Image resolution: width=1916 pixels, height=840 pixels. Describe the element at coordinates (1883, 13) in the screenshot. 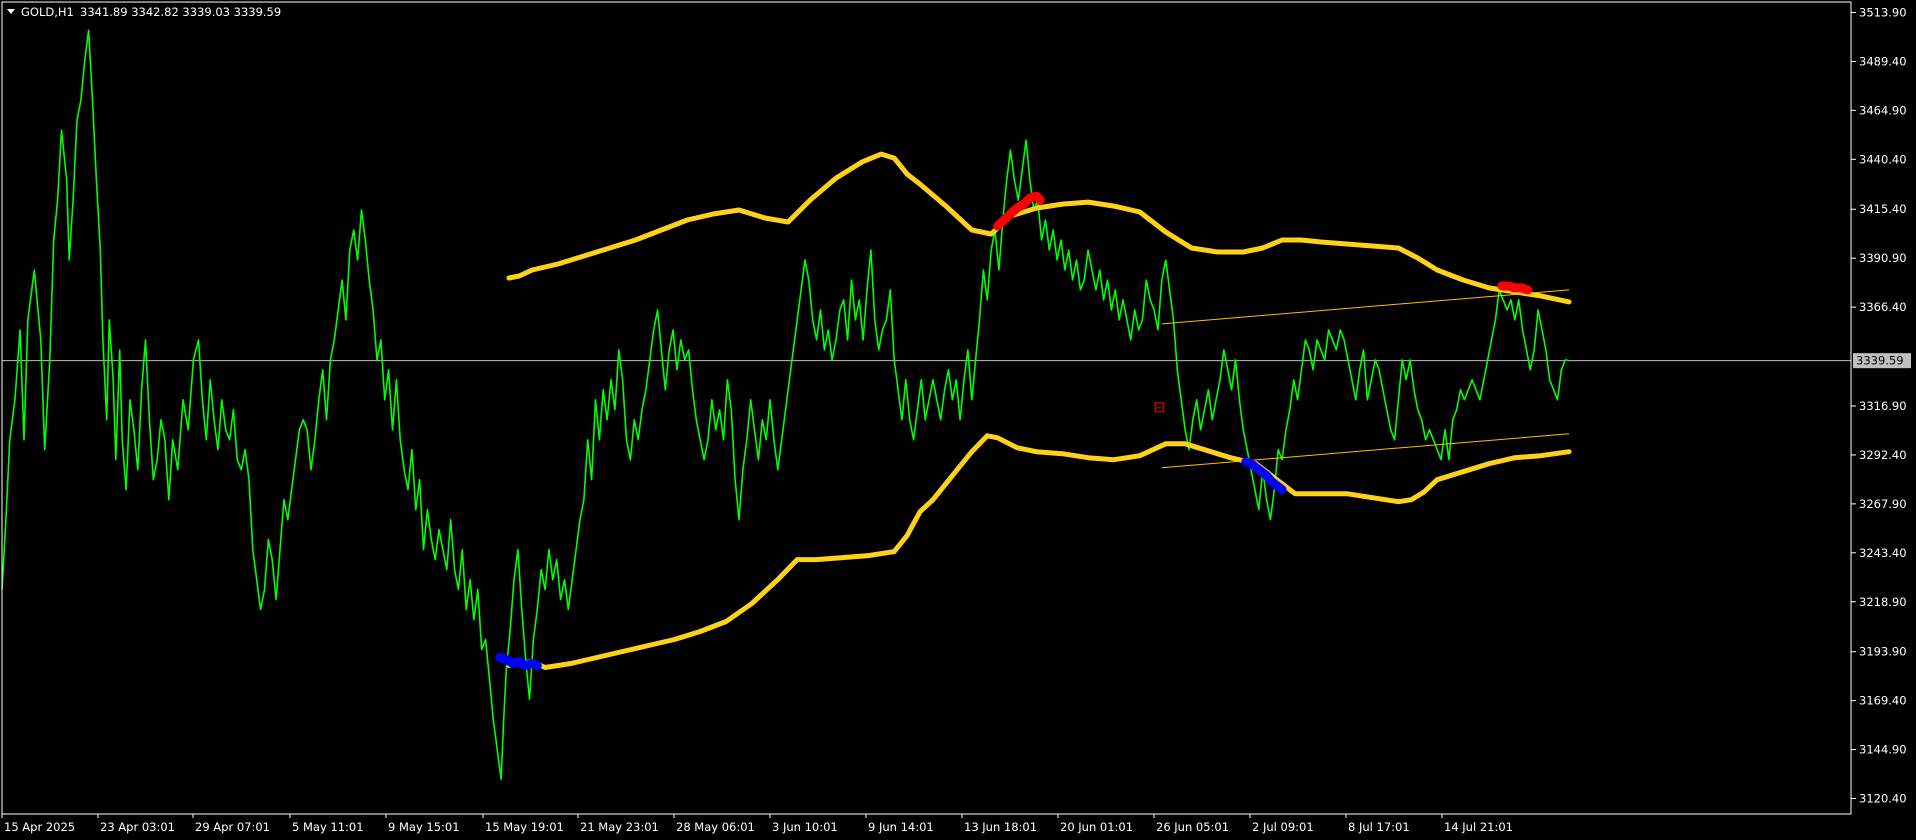

I see `y-tick-label: 3513.90` at that location.